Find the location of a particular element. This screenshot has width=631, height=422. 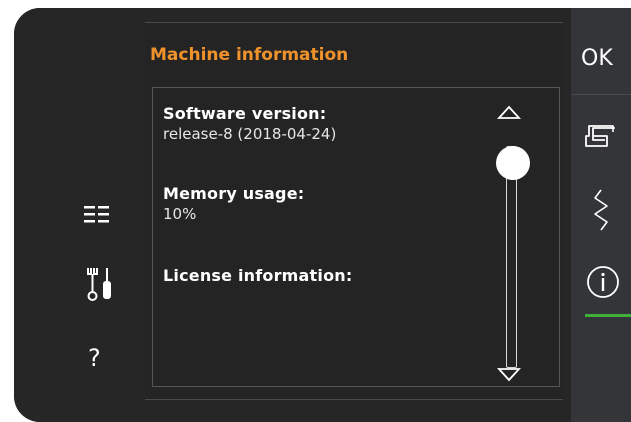

stitch-icon is located at coordinates (601, 210).